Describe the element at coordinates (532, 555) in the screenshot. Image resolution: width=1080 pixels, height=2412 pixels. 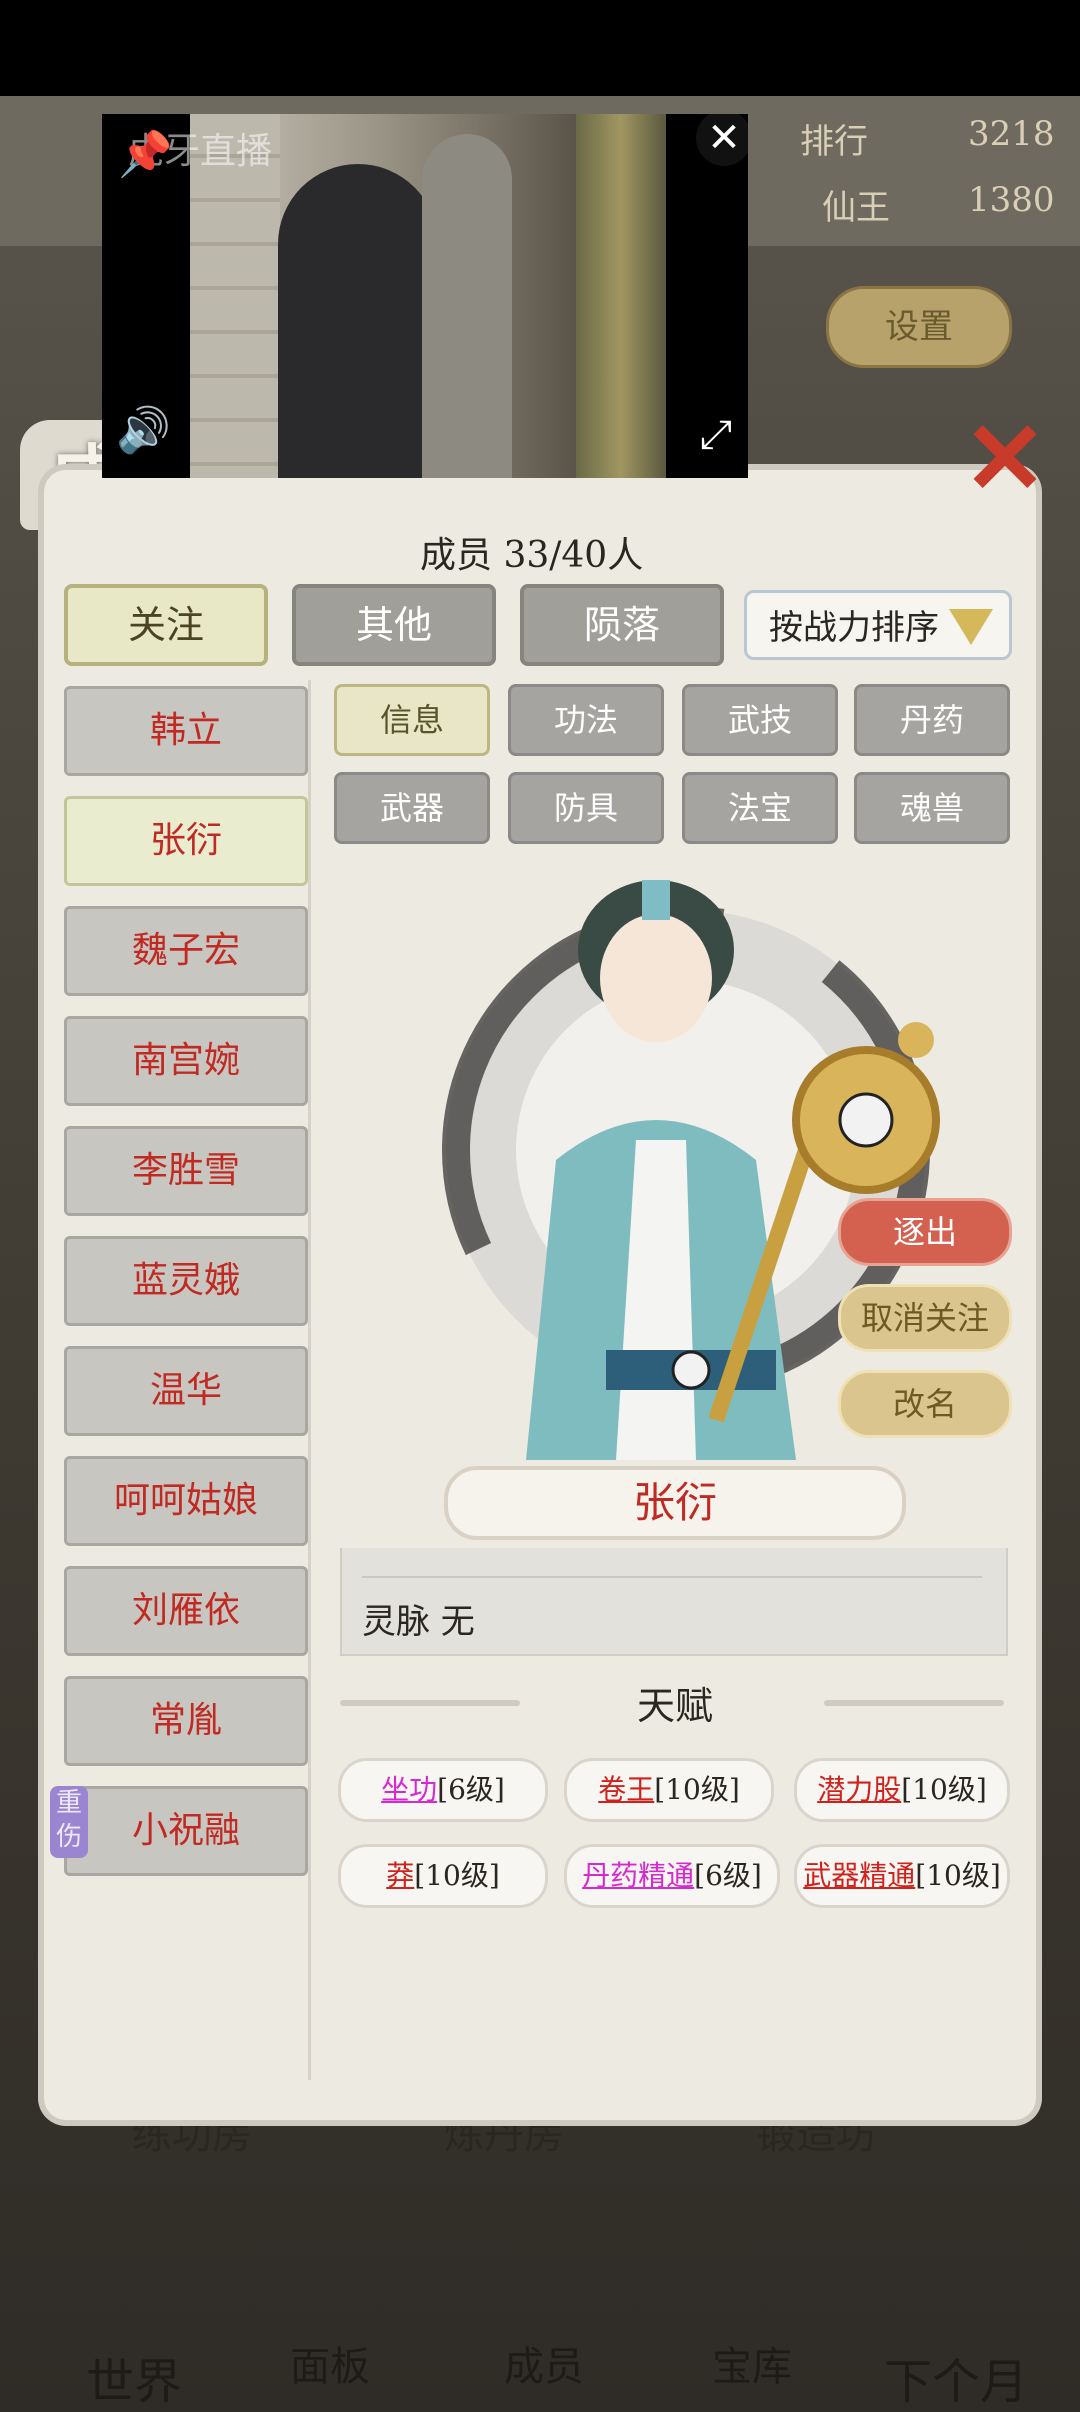
I see `member-count: 成员 33/40人` at that location.